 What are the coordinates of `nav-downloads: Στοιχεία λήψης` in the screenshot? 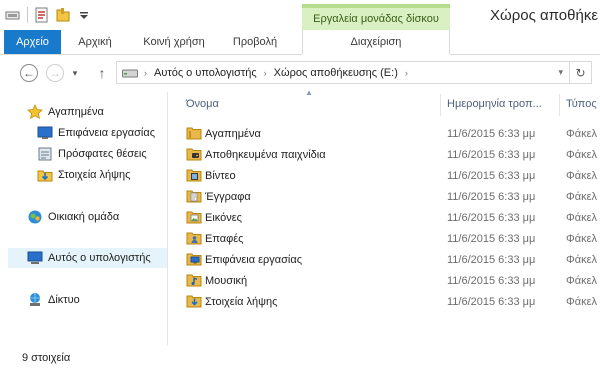 It's located at (83, 175).